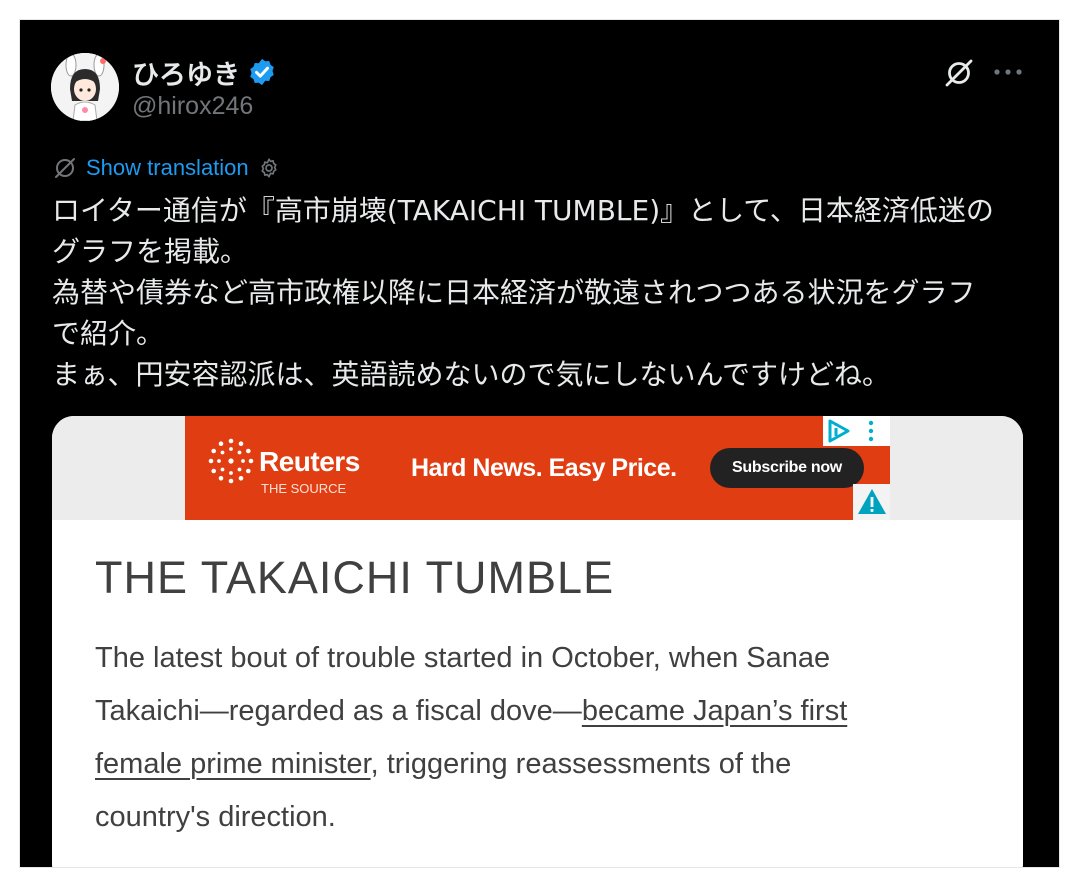  I want to click on author-display-name: ひろゆき, so click(186, 72).